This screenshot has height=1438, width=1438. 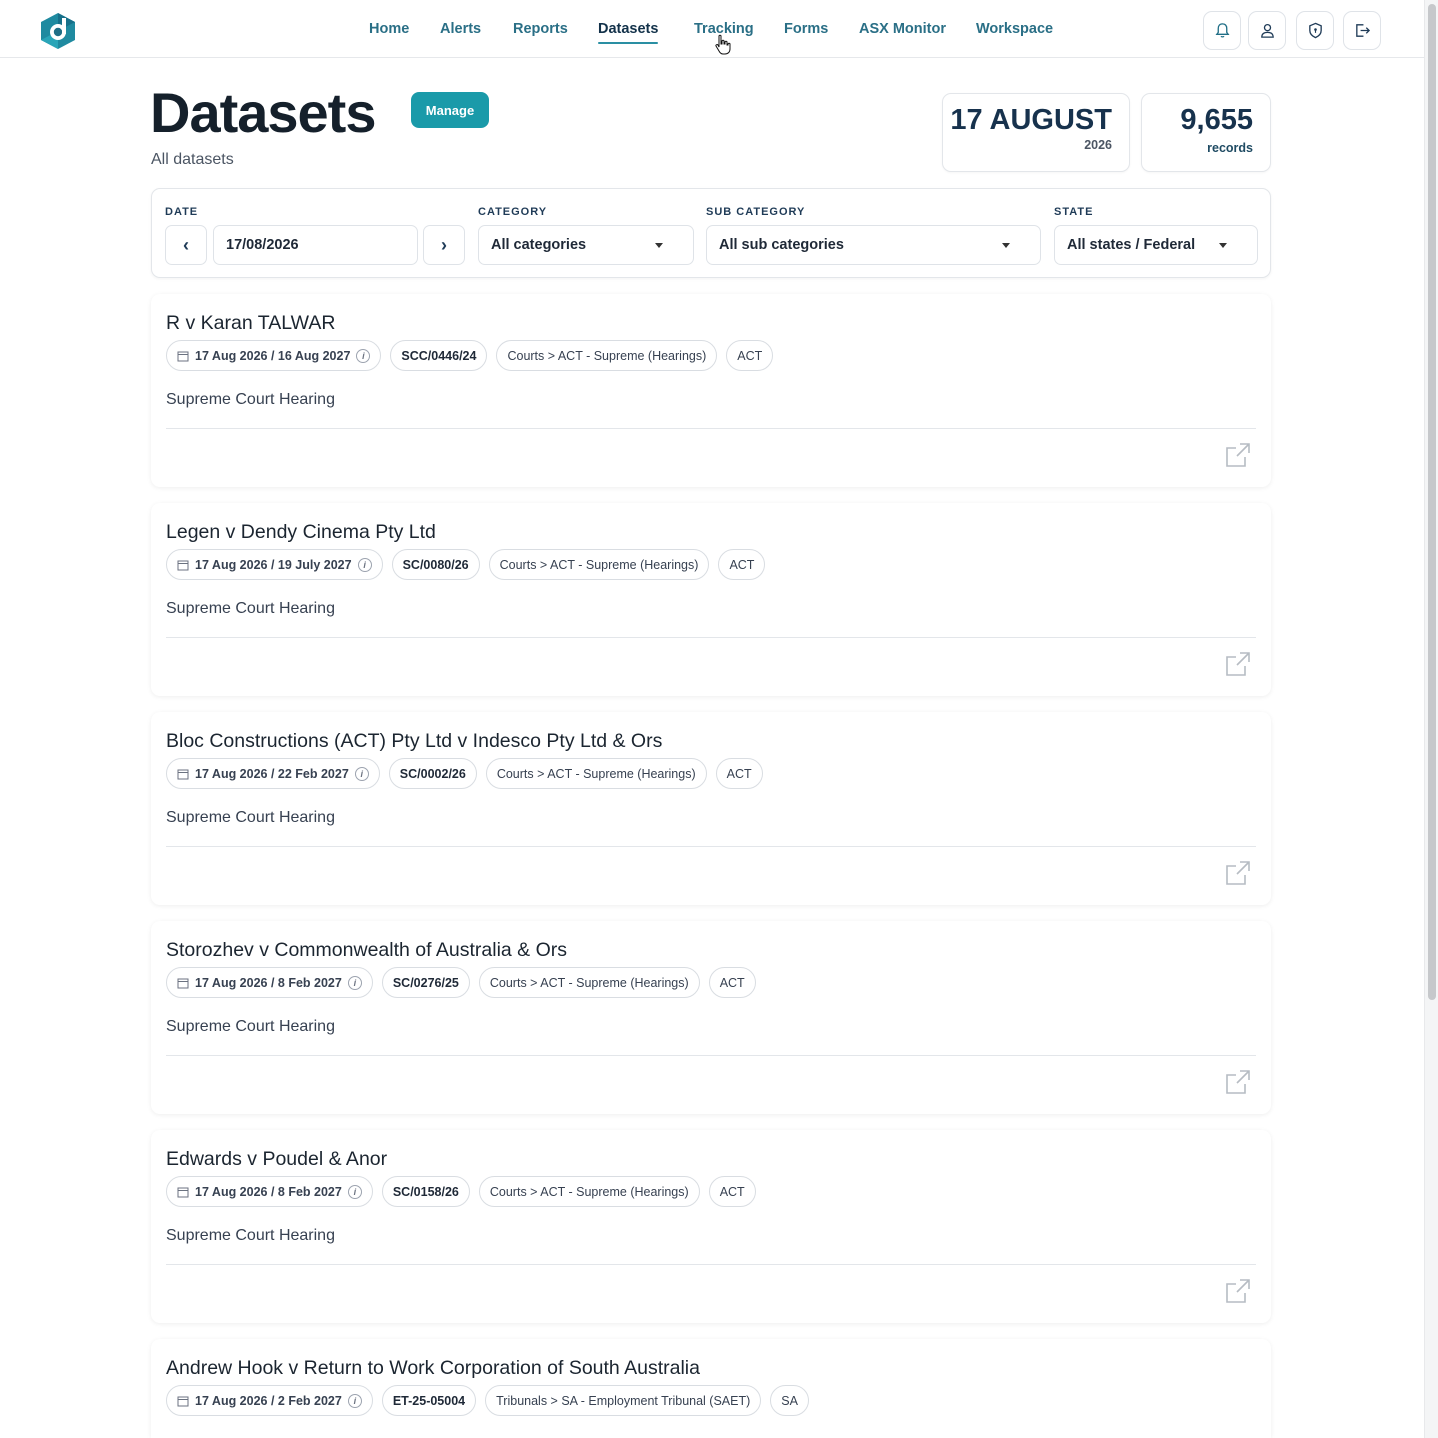 I want to click on user-icon, so click(x=1267, y=30).